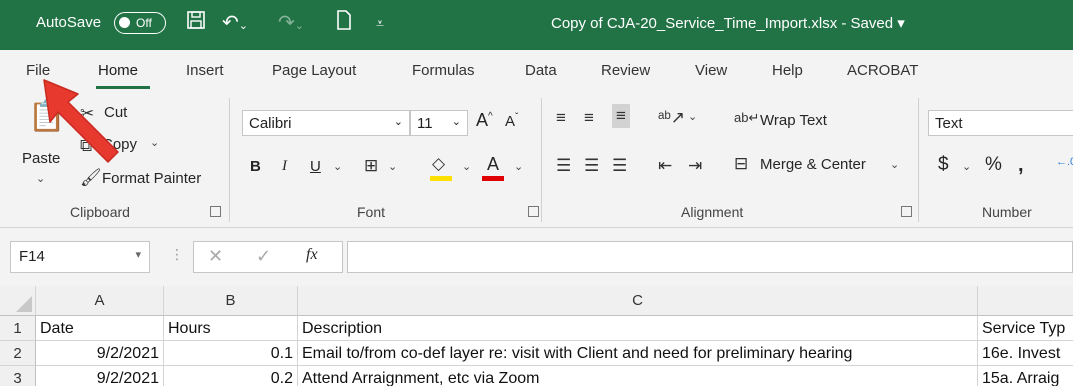 The height and width of the screenshot is (386, 1073). What do you see at coordinates (371, 212) in the screenshot?
I see `font-group-label: Font` at bounding box center [371, 212].